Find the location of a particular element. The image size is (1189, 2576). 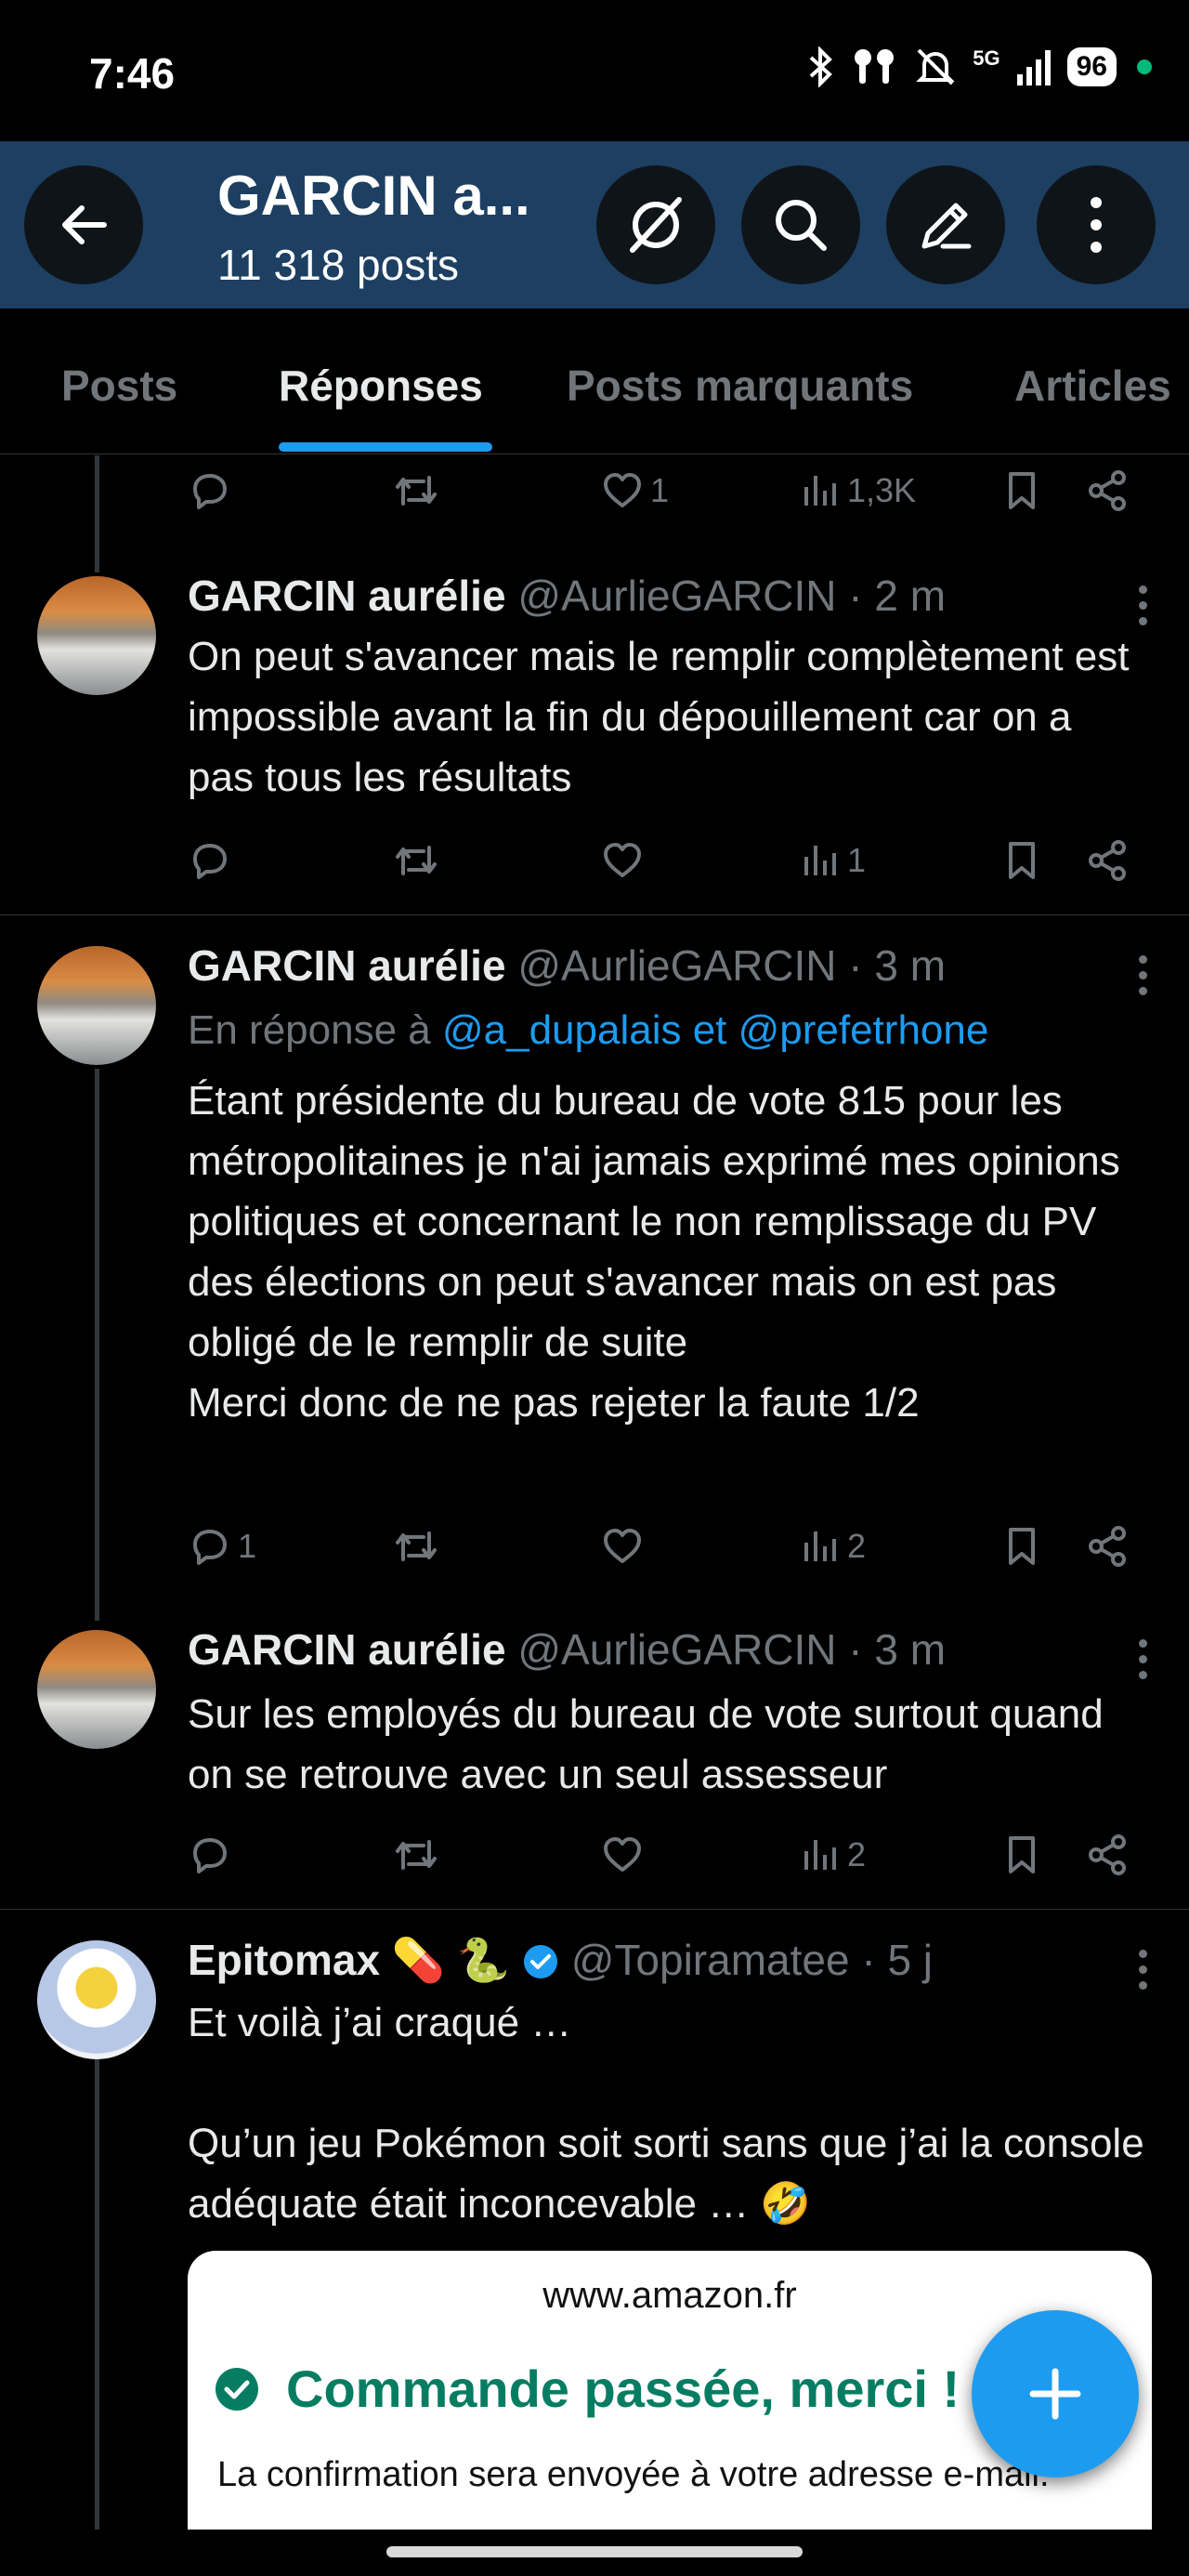

tab-articles: Articles is located at coordinates (1092, 386).